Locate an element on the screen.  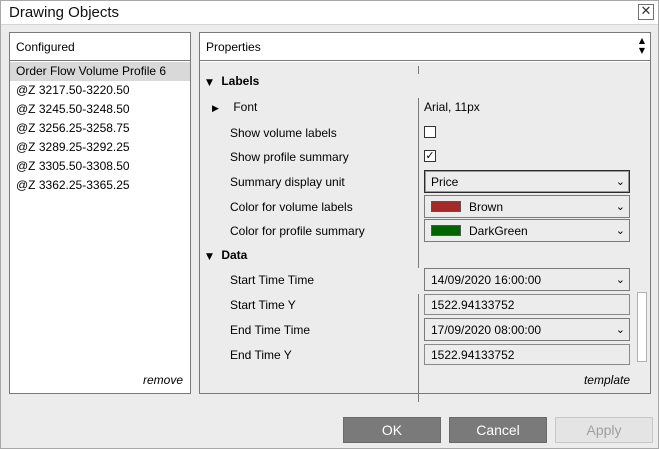
section-data: ▼ Data is located at coordinates (226, 255).